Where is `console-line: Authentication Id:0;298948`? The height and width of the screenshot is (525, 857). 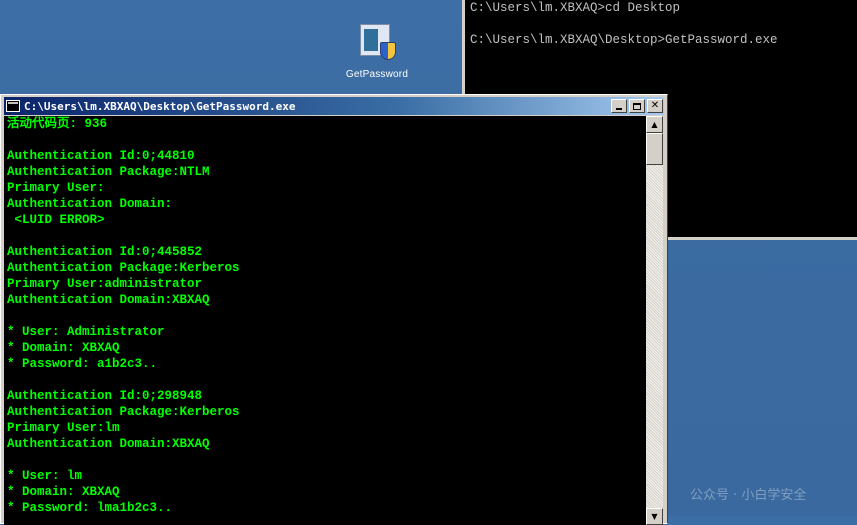 console-line: Authentication Id:0;298948 is located at coordinates (105, 396).